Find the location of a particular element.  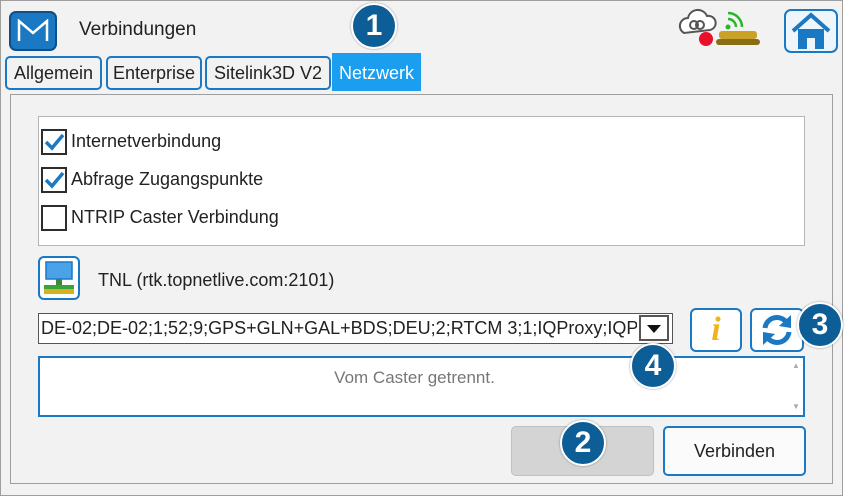

info-icon: i is located at coordinates (716, 329).